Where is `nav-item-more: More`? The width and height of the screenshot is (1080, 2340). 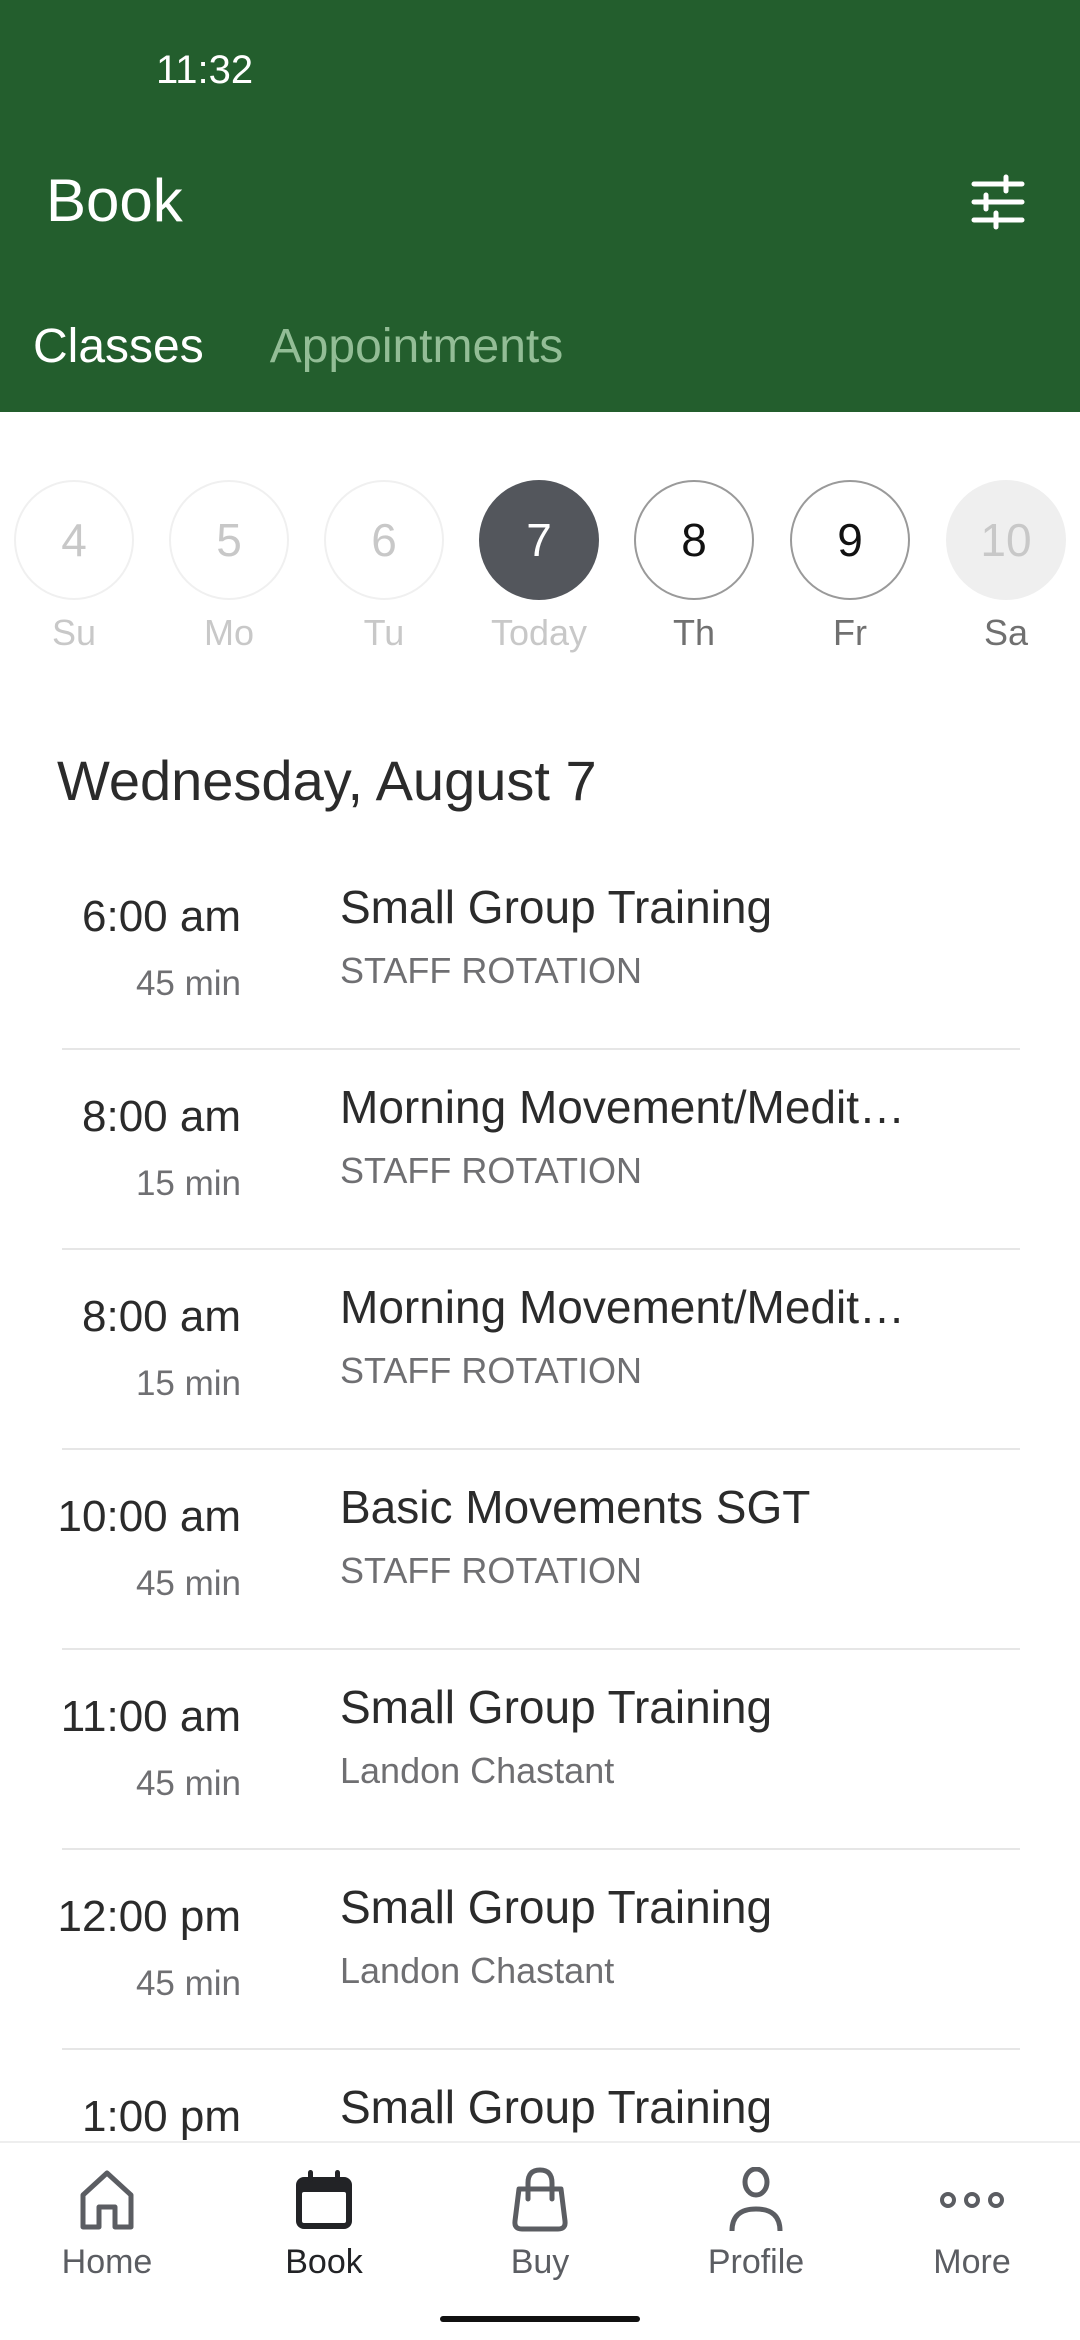 nav-item-more: More is located at coordinates (972, 2225).